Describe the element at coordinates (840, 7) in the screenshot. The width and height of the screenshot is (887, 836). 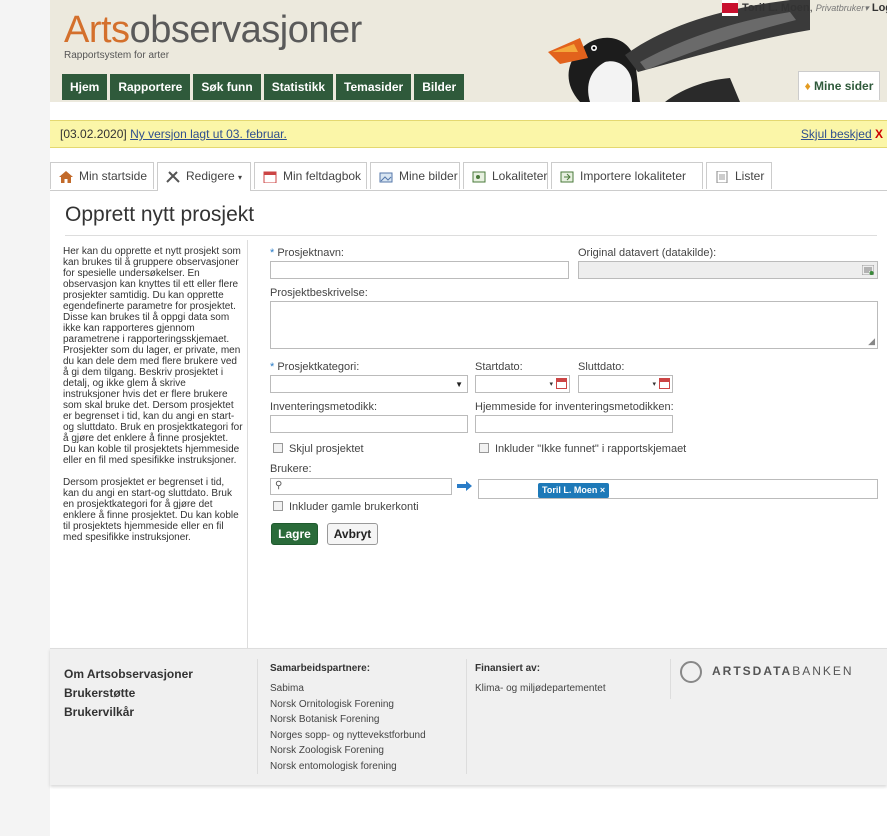
I see `user-role: Privatbruker` at that location.